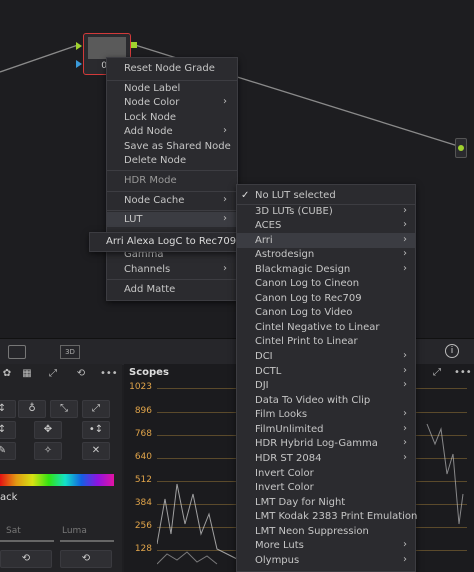  What do you see at coordinates (74, 531) in the screenshot?
I see `luma-label: Luma` at bounding box center [74, 531].